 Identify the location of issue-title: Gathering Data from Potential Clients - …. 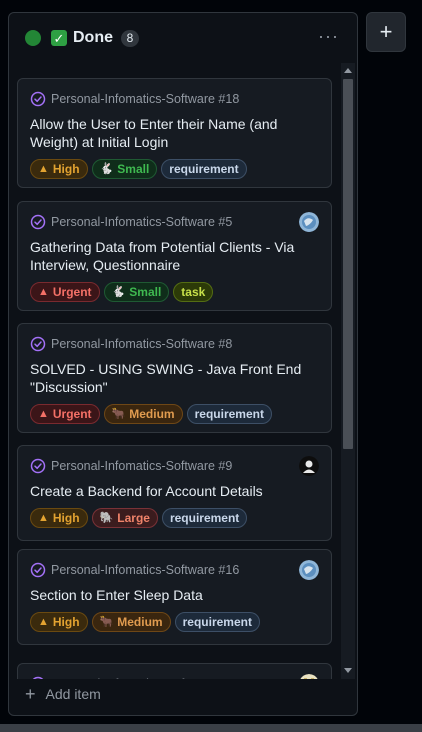
(173, 256).